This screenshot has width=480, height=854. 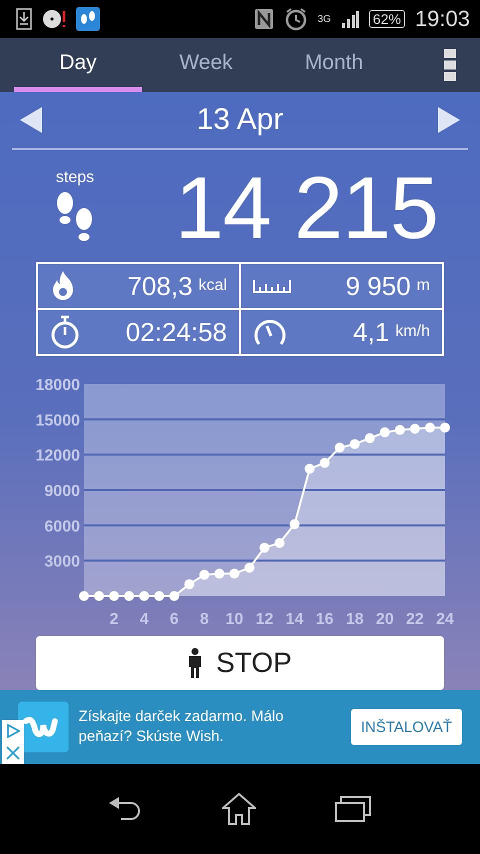 What do you see at coordinates (58, 421) in the screenshot?
I see `y-tick-label: 15000` at bounding box center [58, 421].